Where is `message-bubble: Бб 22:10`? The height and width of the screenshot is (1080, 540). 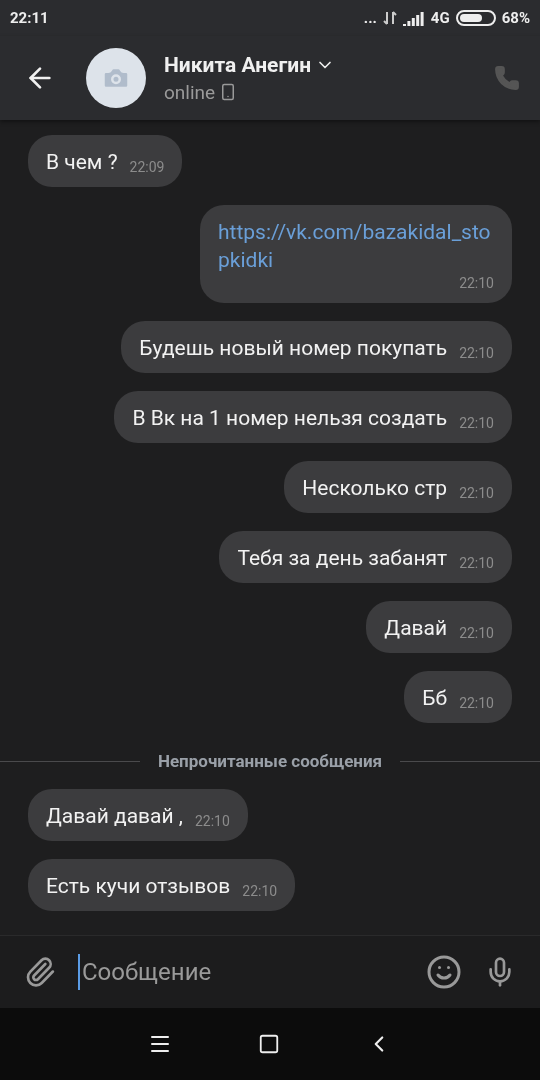
message-bubble: Бб 22:10 is located at coordinates (458, 697).